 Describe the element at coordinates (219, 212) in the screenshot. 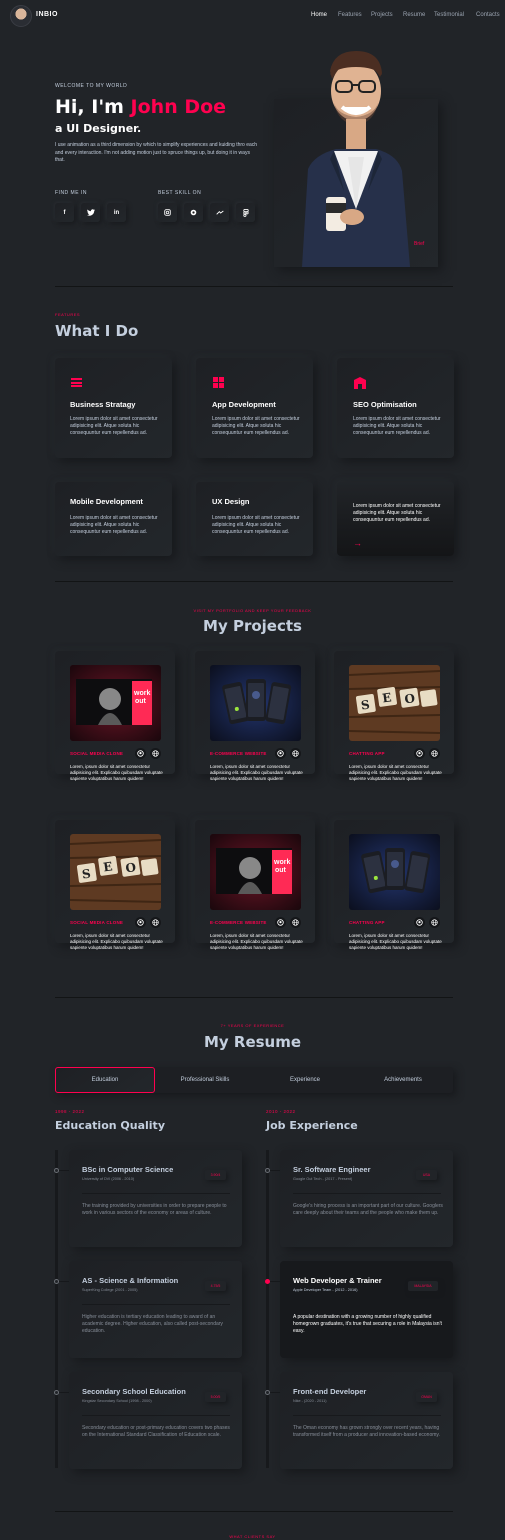

I see `cursor-icon` at that location.